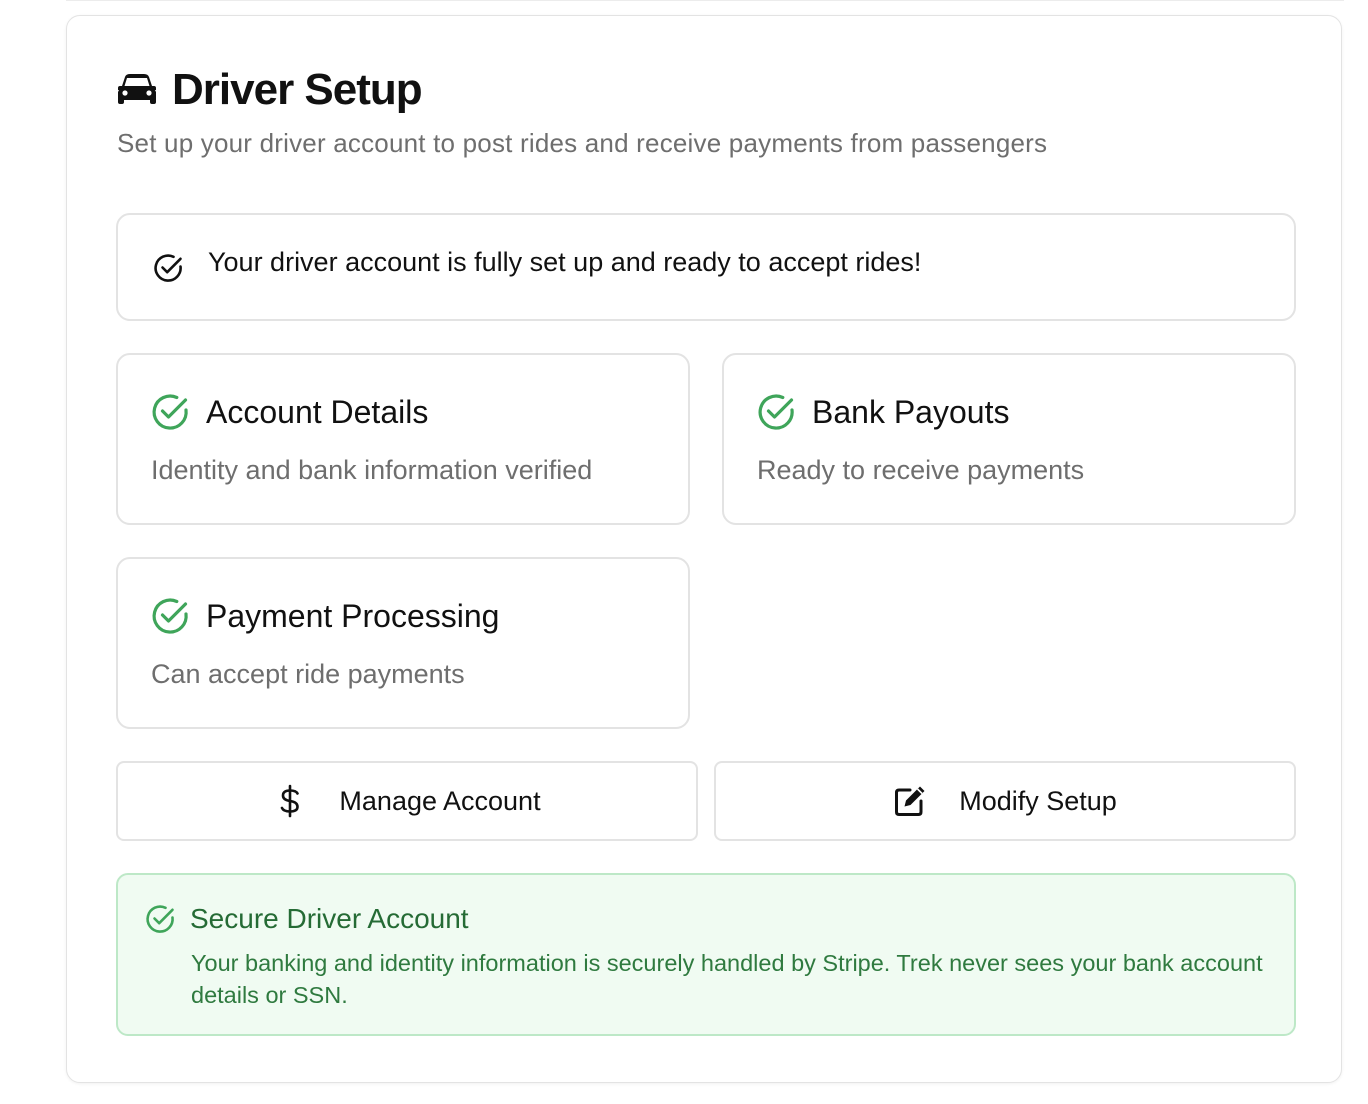 The image size is (1368, 1104). Describe the element at coordinates (137, 89) in the screenshot. I see `car-icon` at that location.